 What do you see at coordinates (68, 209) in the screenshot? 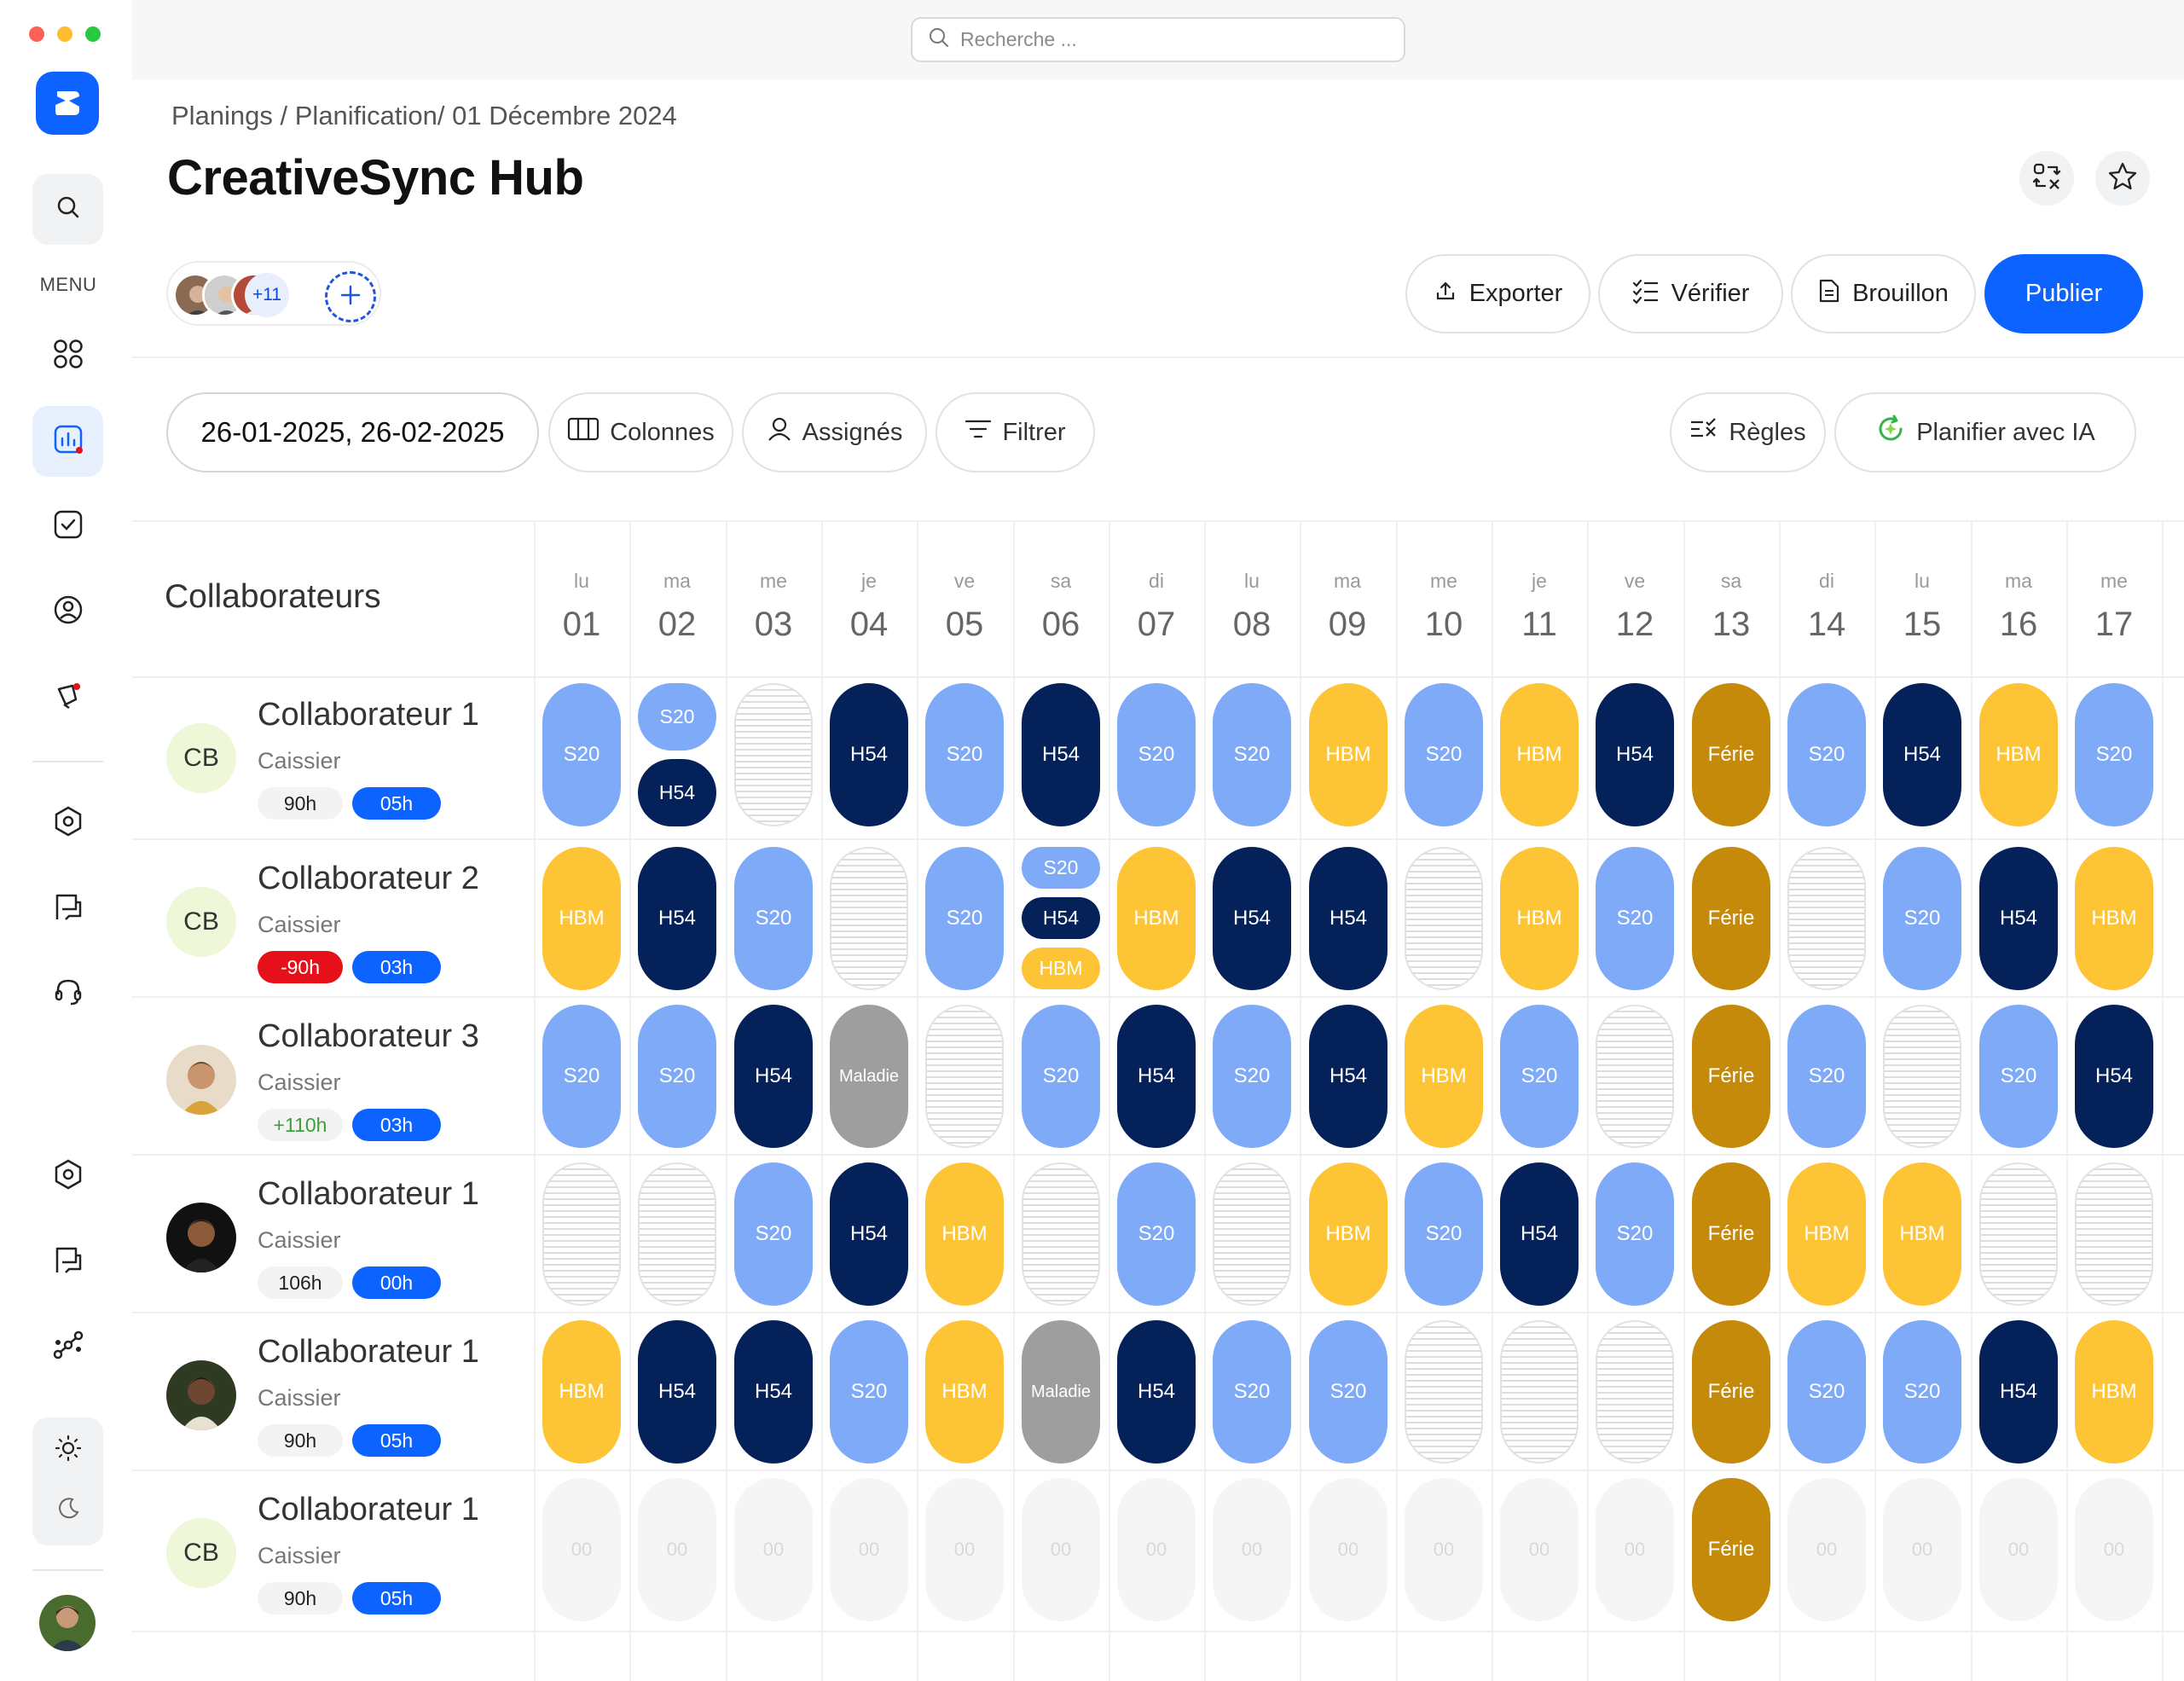
I see `sidebar-search-button` at bounding box center [68, 209].